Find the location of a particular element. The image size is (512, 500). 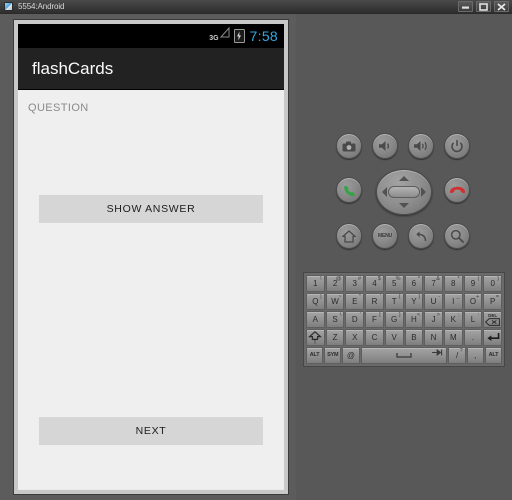

end-call-button is located at coordinates (457, 190).